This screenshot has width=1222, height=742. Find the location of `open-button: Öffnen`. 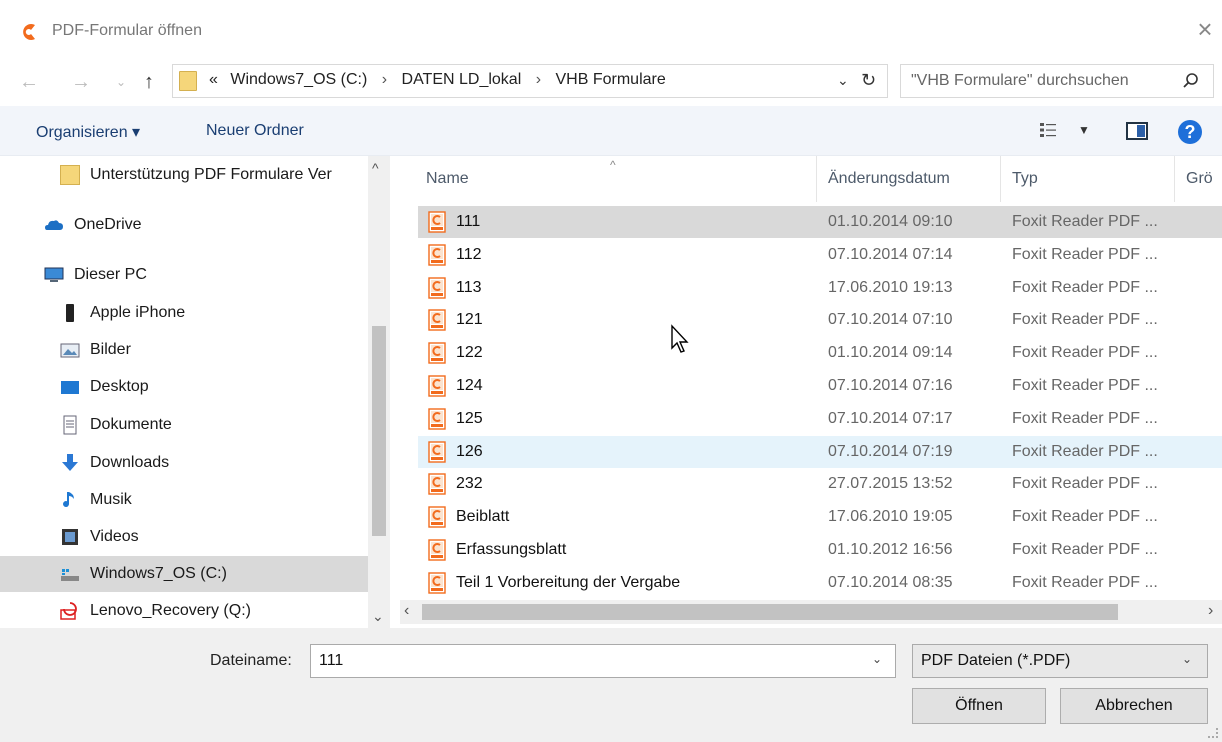

open-button: Öffnen is located at coordinates (979, 706).